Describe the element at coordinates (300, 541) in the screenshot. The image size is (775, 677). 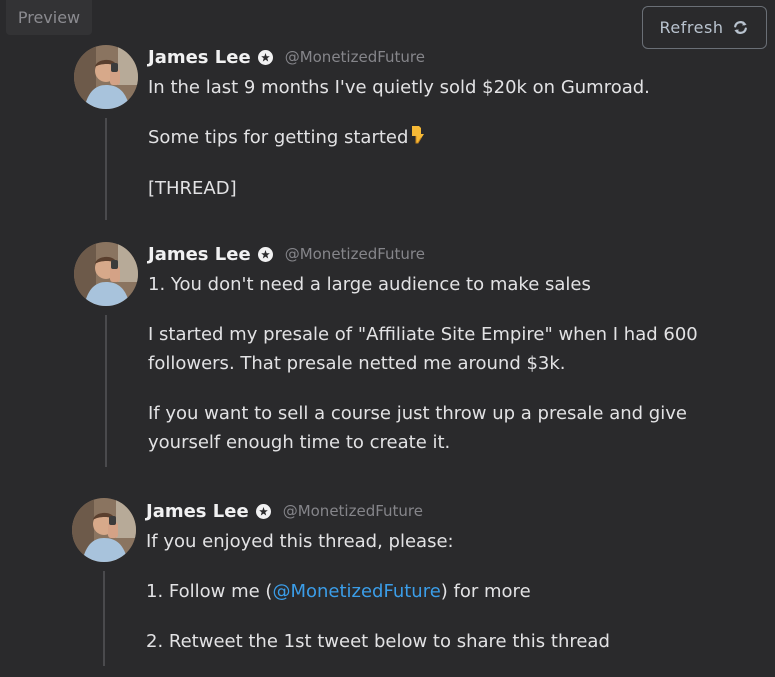
I see `tweet-paragraph: If you enjoyed this thread, please:` at that location.